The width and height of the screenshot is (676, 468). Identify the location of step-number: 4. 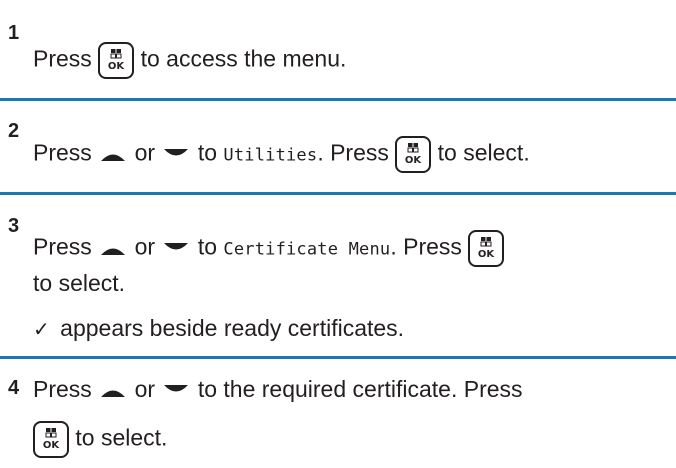
(14, 388).